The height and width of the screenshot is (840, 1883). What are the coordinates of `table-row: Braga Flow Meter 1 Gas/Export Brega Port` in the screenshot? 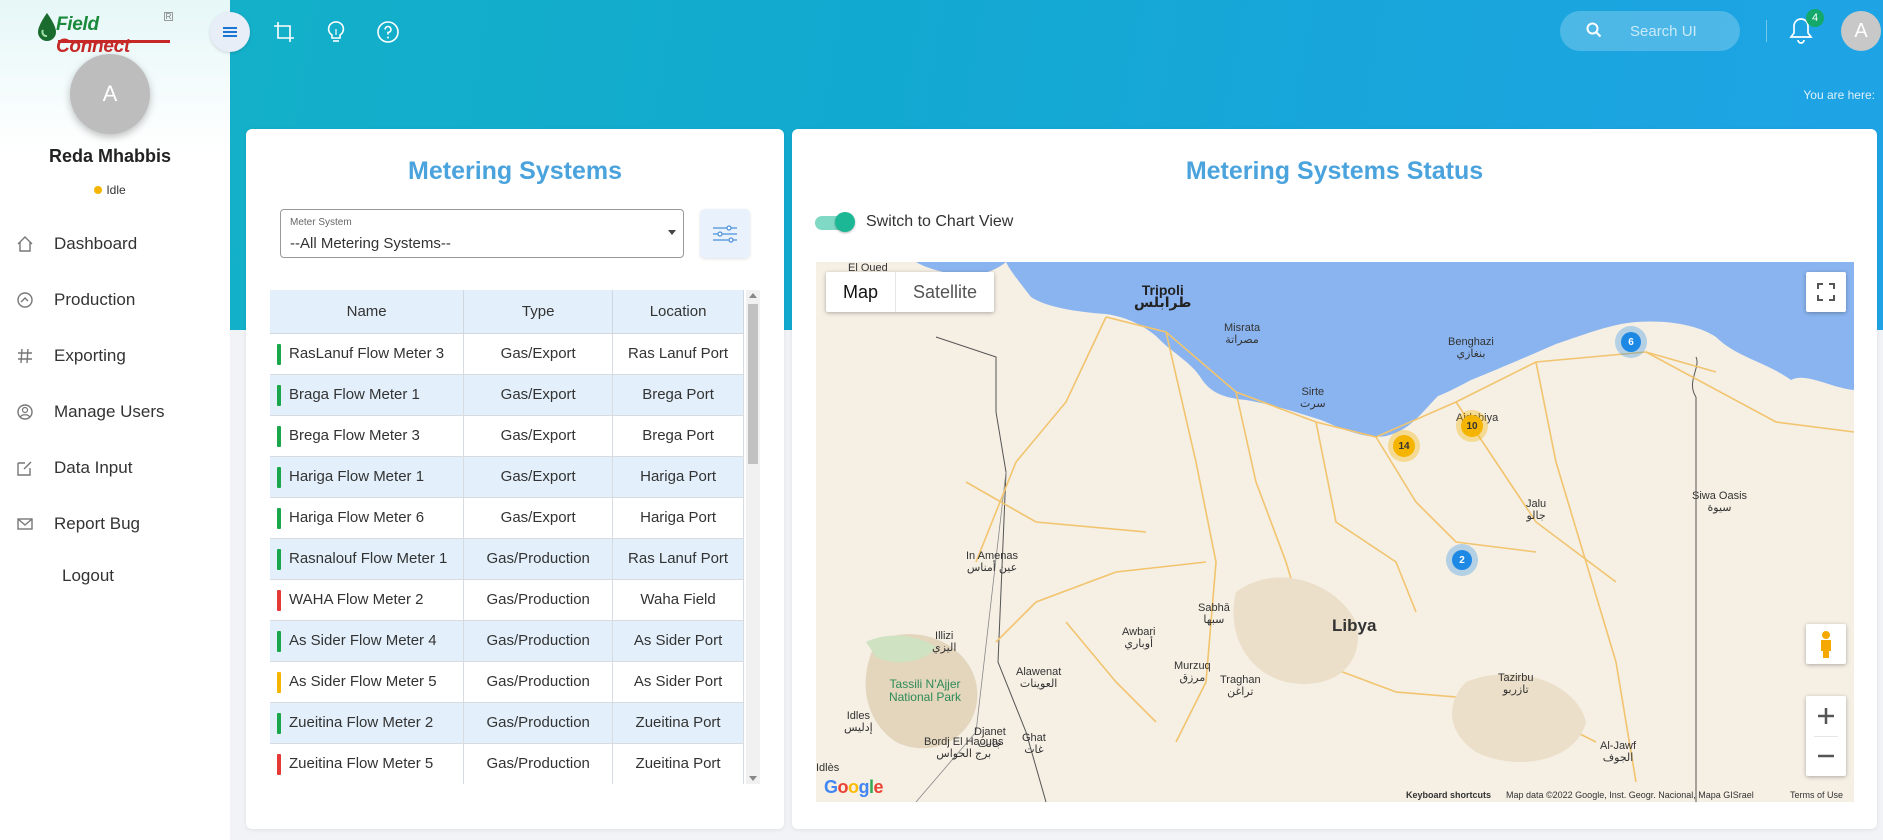 It's located at (507, 395).